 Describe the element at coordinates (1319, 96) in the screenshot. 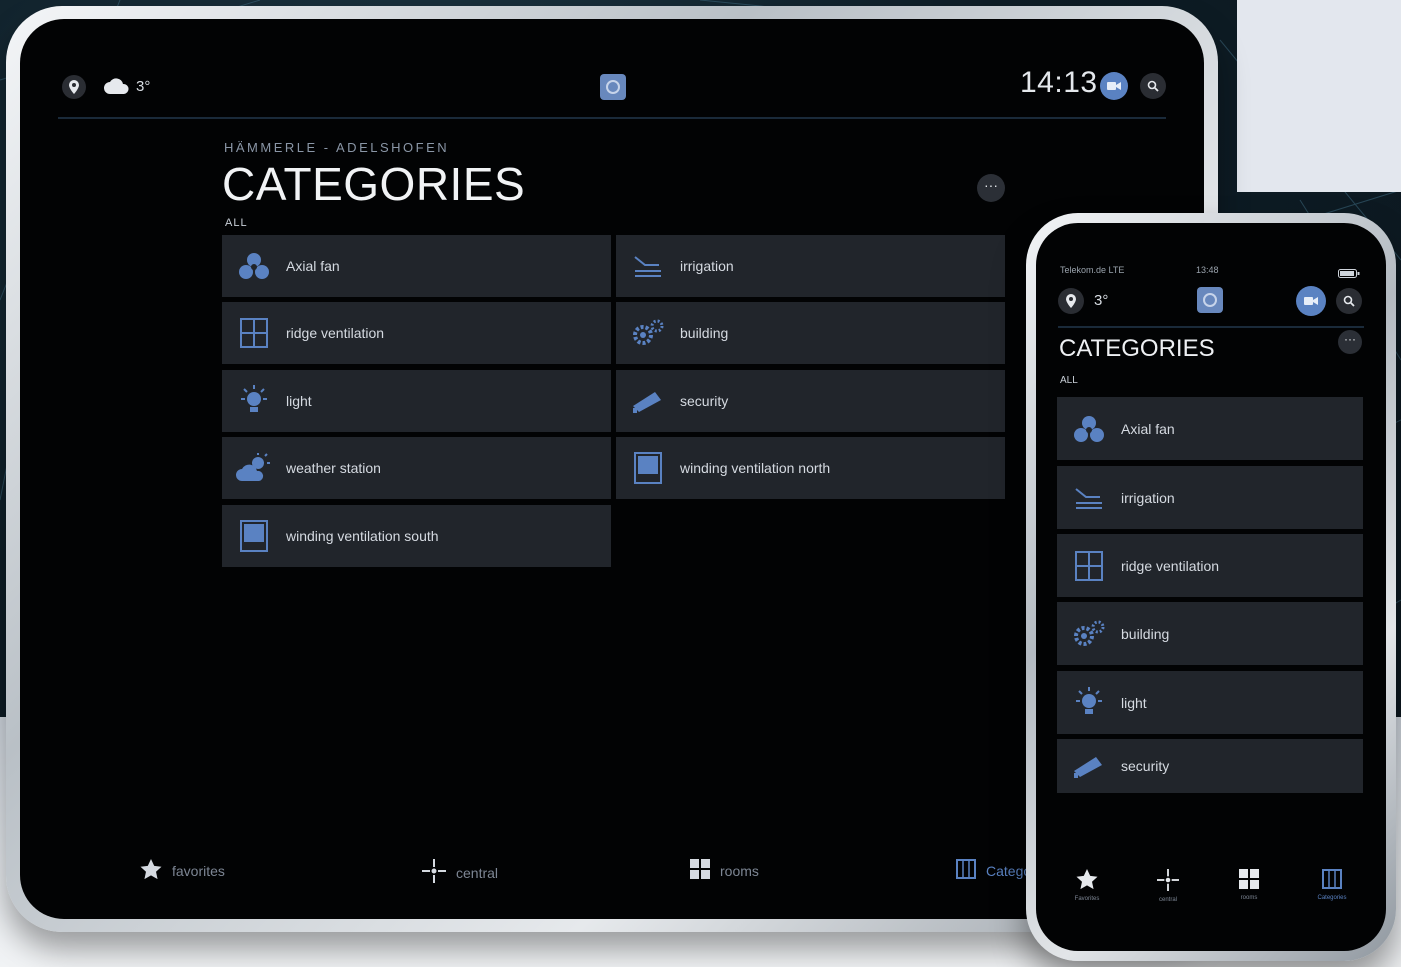

I see `background-panel` at that location.